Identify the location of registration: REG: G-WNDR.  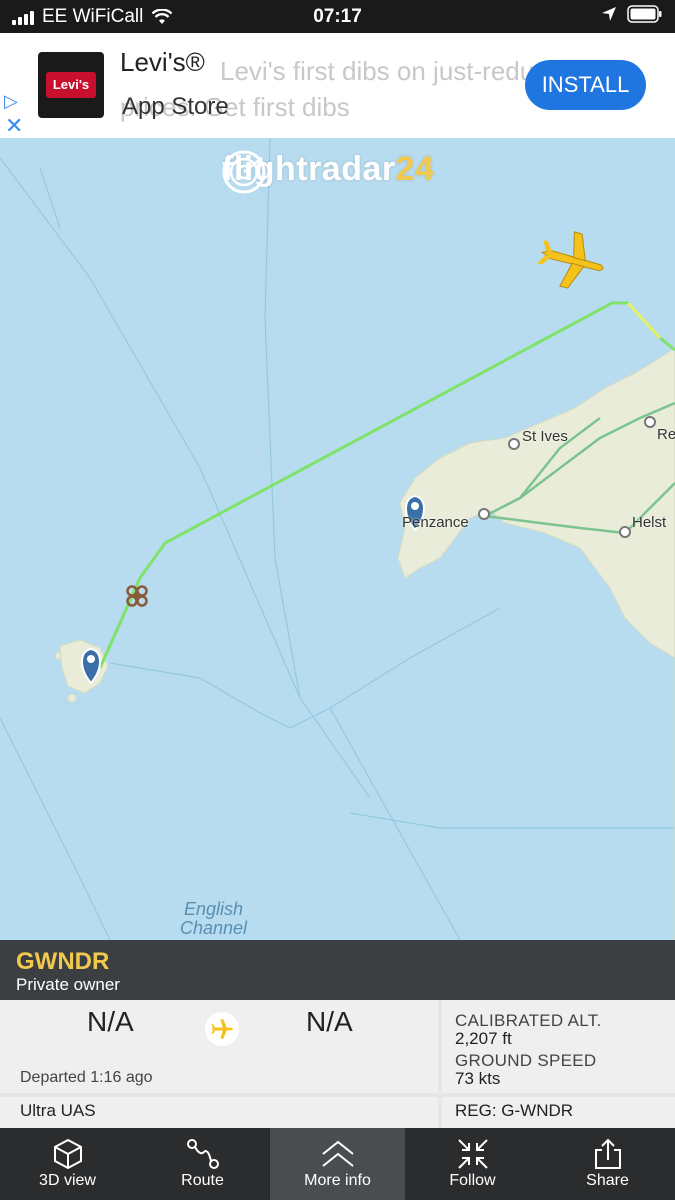
(514, 1110).